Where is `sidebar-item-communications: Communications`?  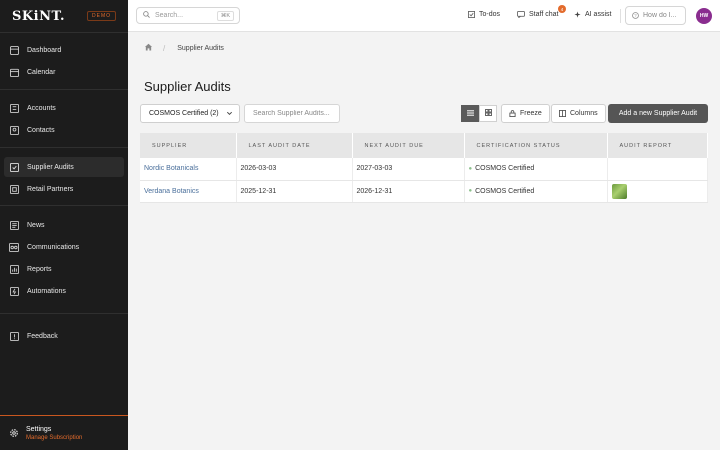 sidebar-item-communications: Communications is located at coordinates (64, 247).